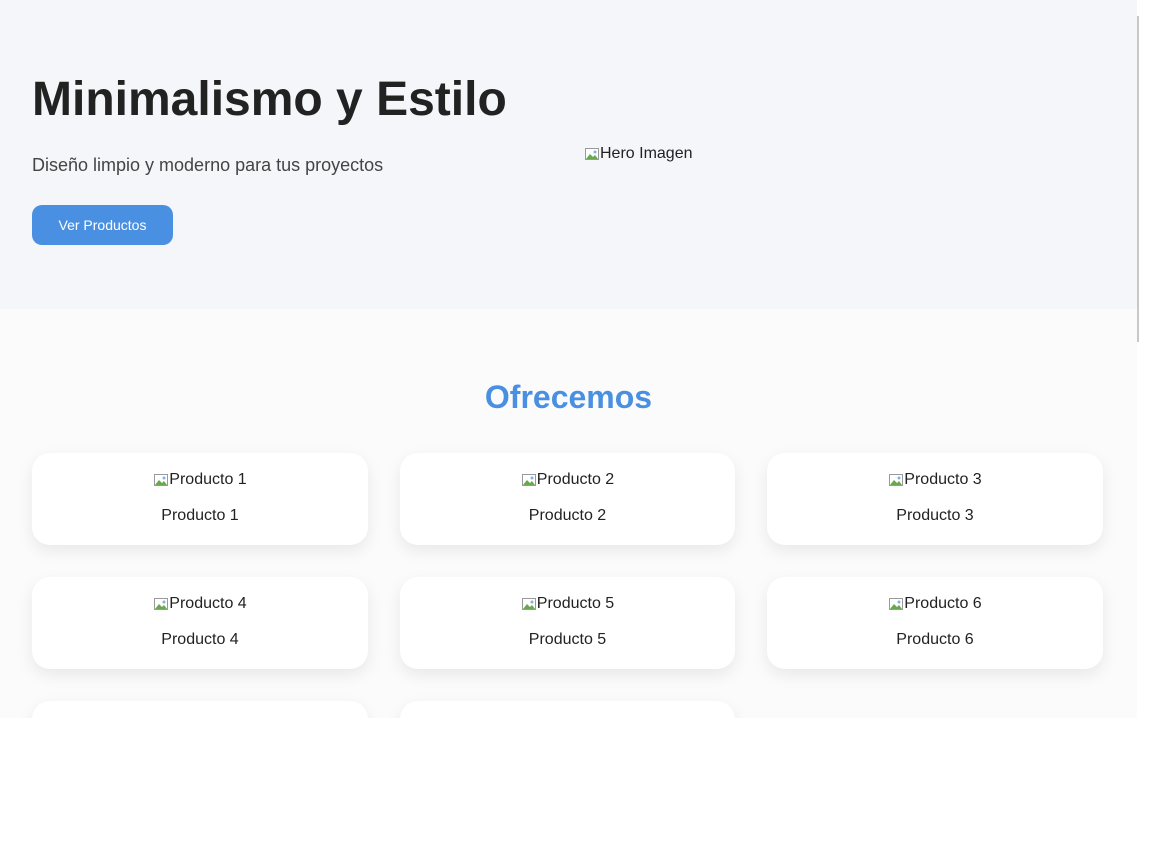 The height and width of the screenshot is (864, 1152). What do you see at coordinates (567, 499) in the screenshot?
I see `product-card: Producto 2 Producto 2` at bounding box center [567, 499].